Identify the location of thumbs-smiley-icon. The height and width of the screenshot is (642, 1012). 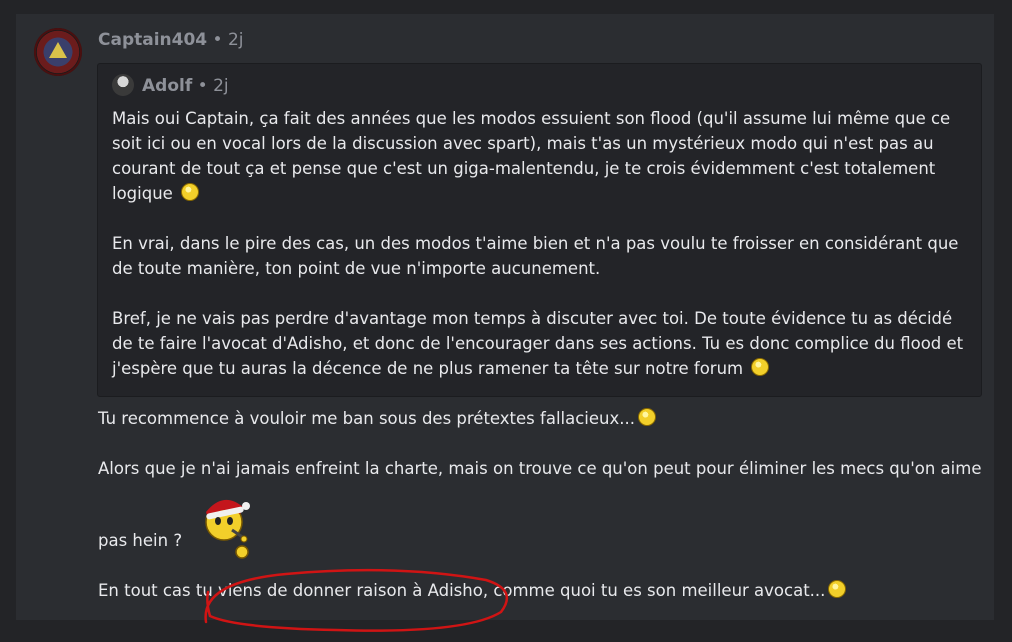
(837, 589).